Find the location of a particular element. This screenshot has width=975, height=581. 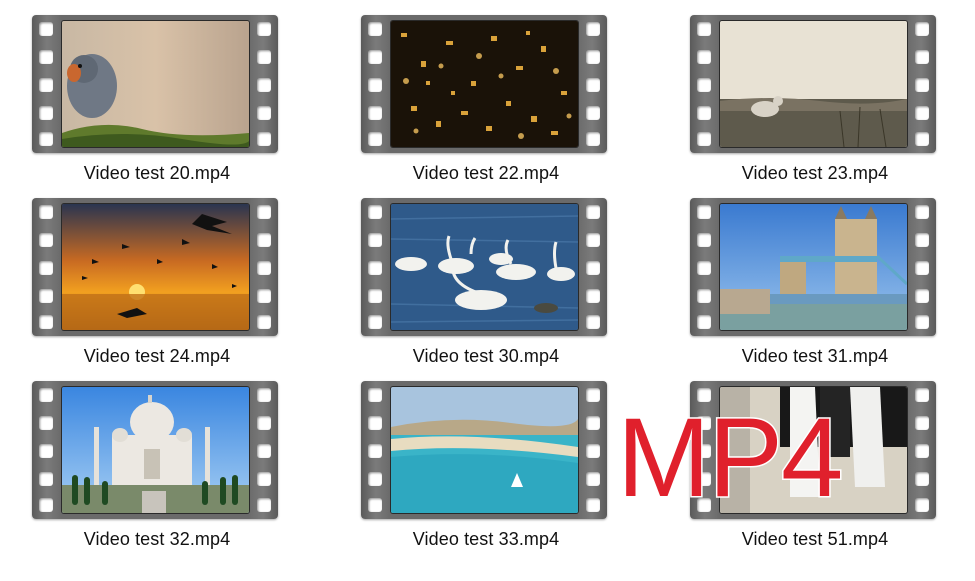

video-file-name: Video test 31.mp4 is located at coordinates (815, 356).